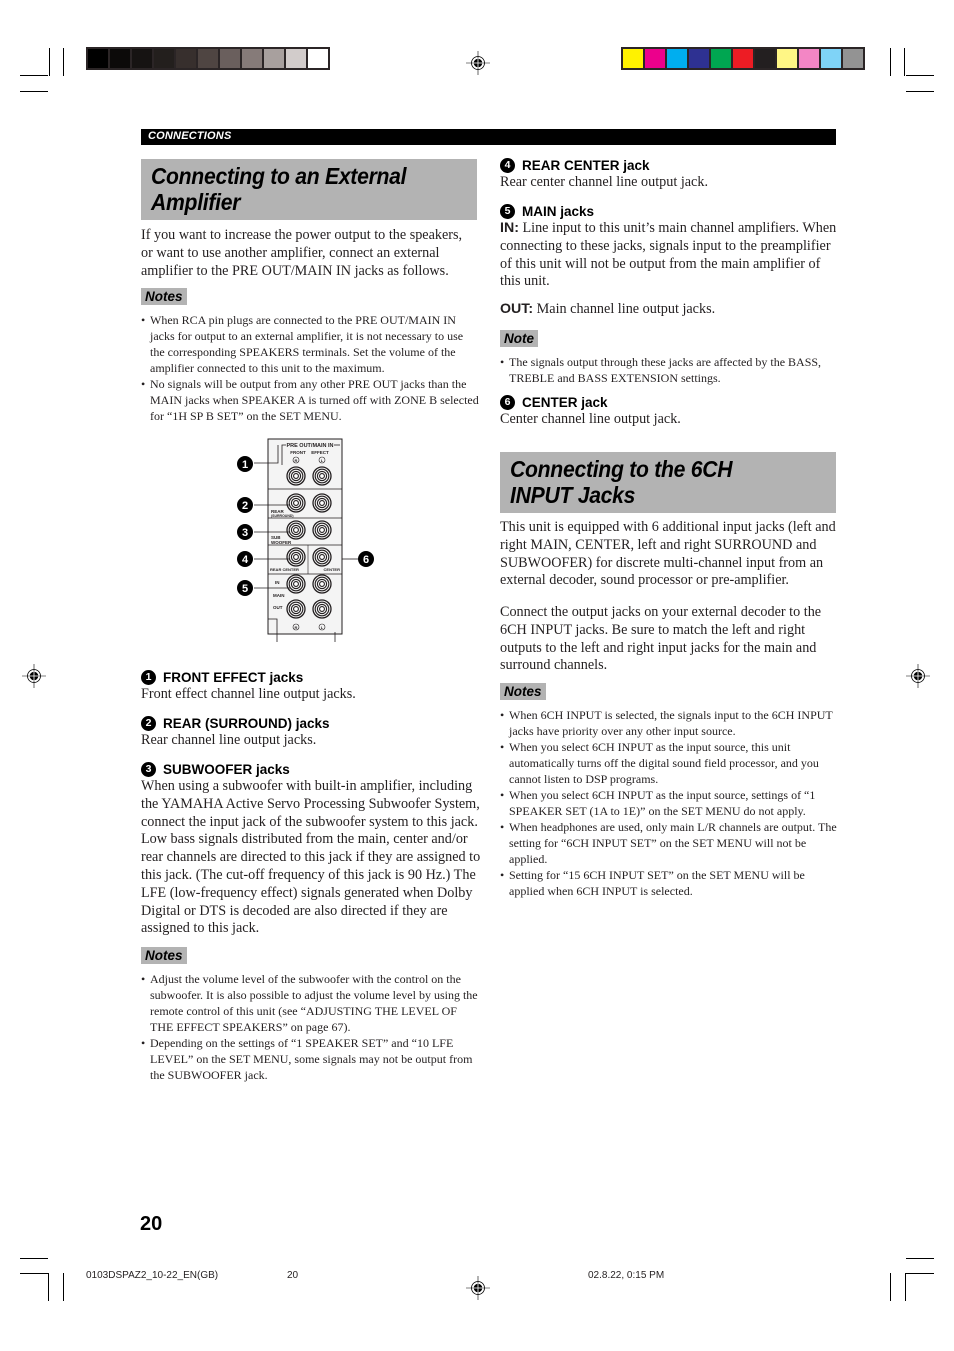  What do you see at coordinates (565, 402) in the screenshot?
I see `section-heading: CENTER jack` at bounding box center [565, 402].